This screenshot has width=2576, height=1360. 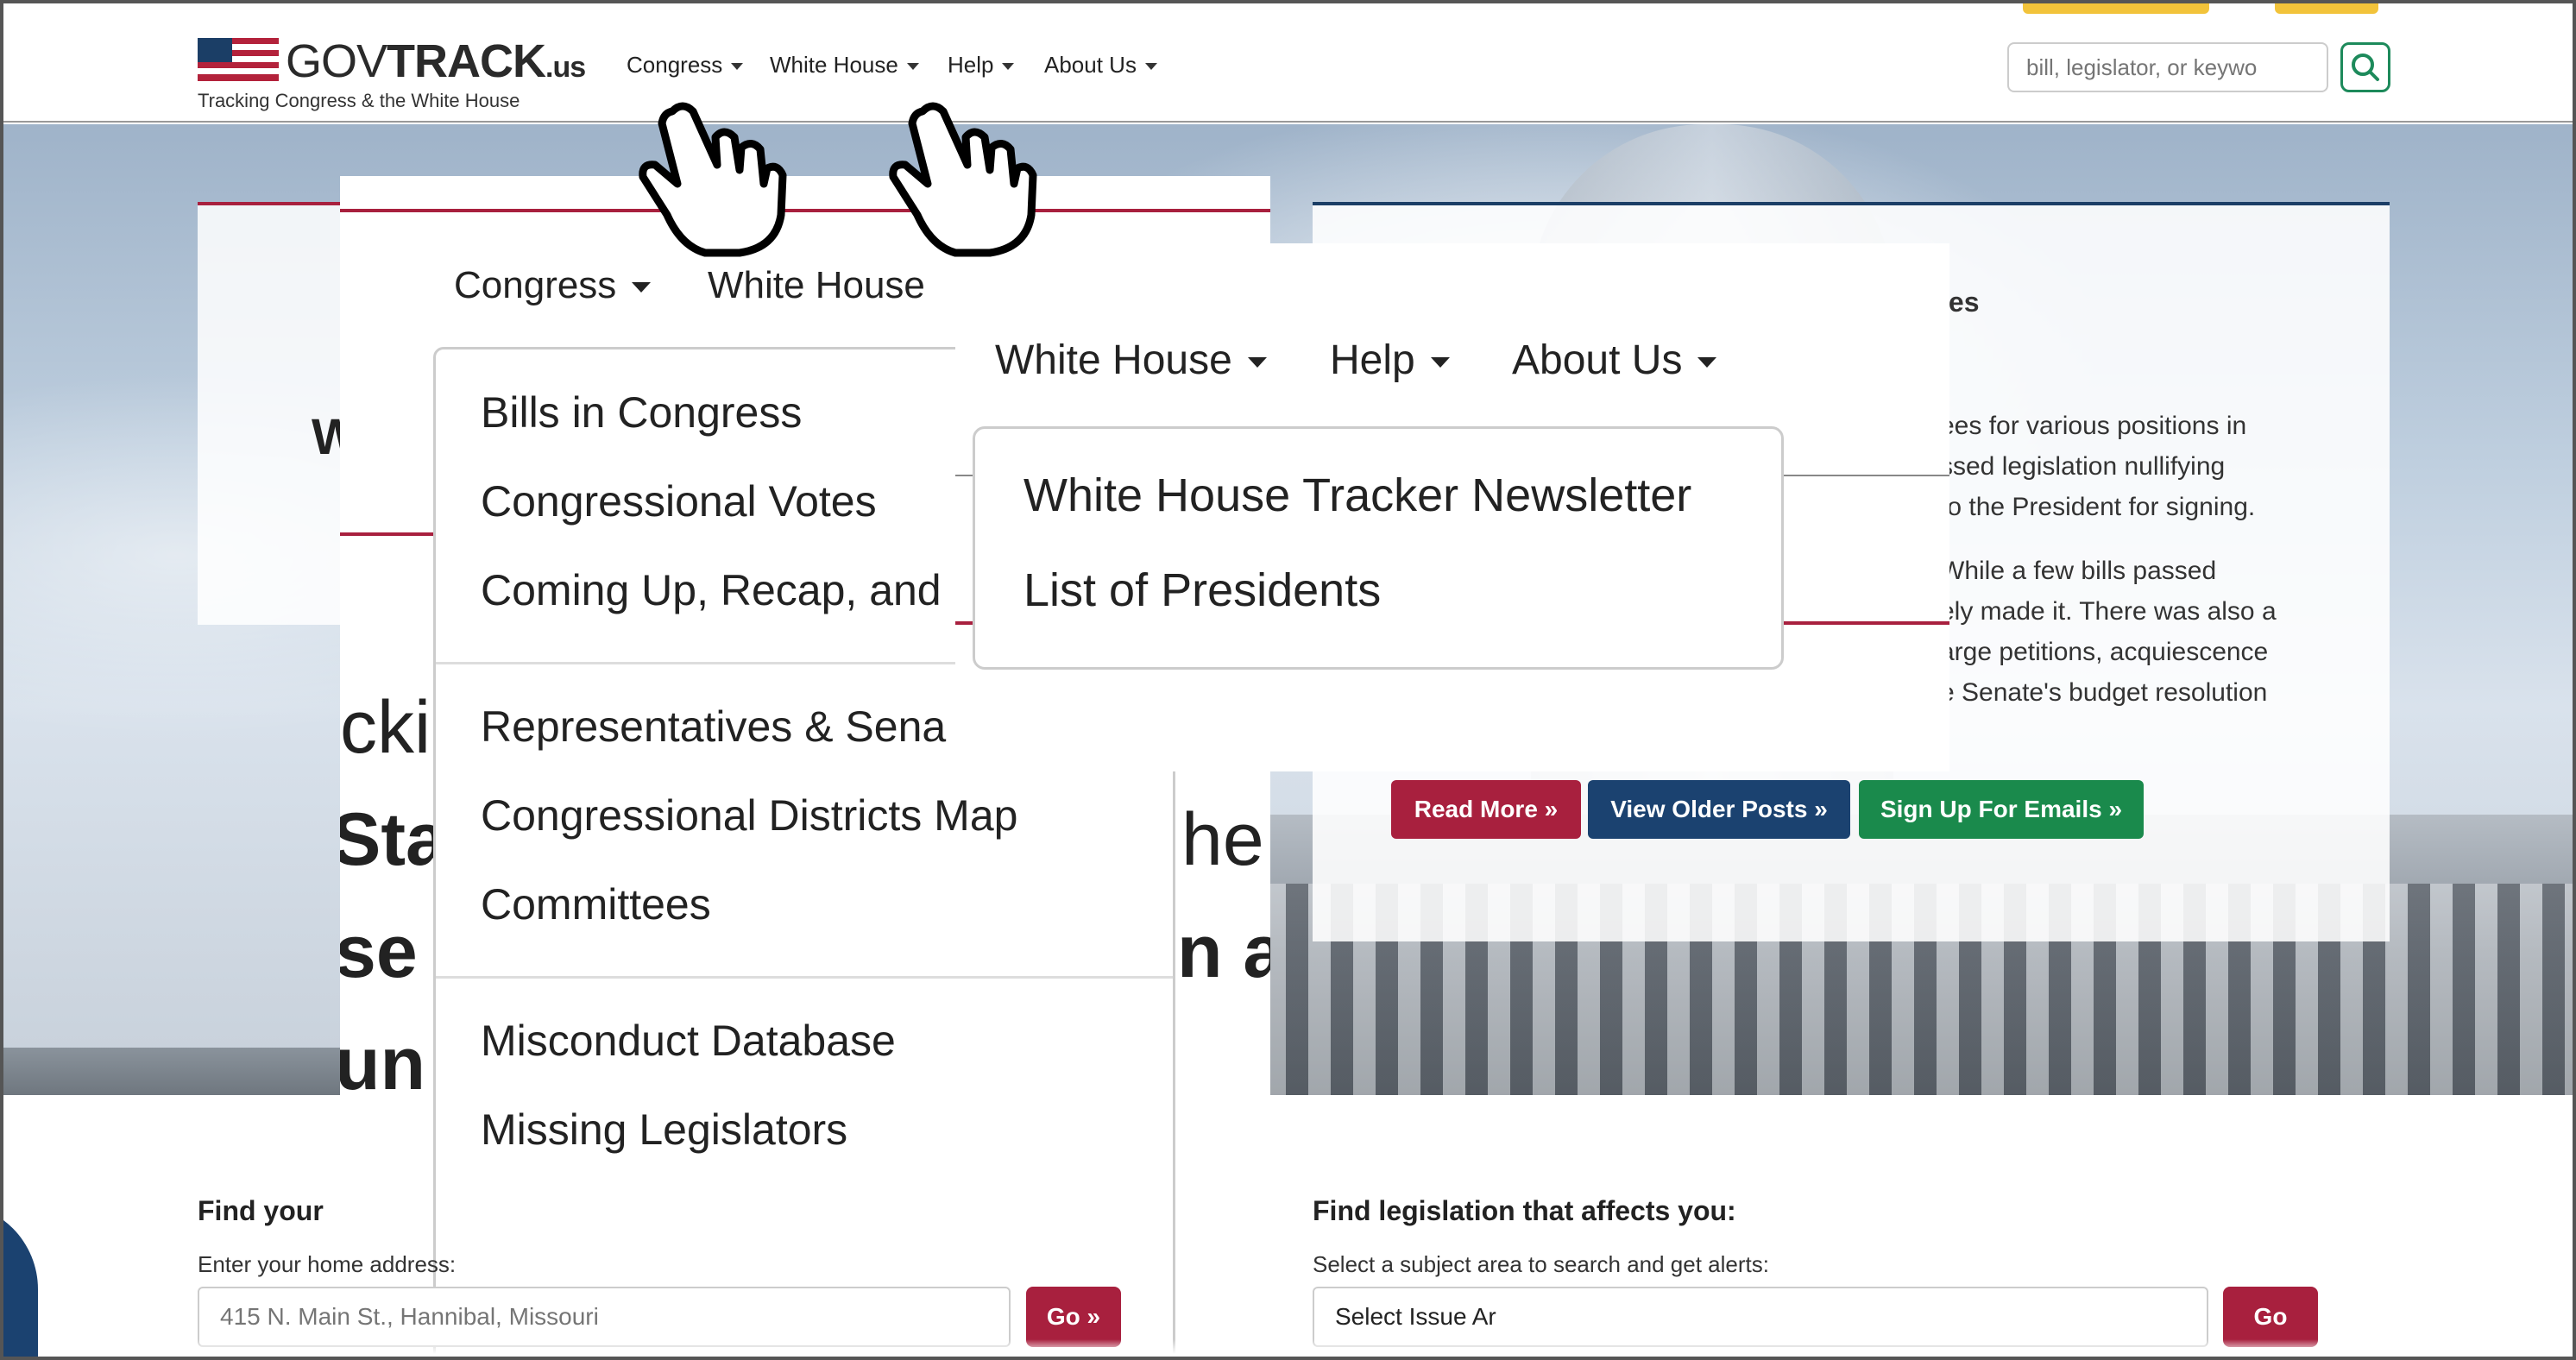 I want to click on search-input, so click(x=2167, y=67).